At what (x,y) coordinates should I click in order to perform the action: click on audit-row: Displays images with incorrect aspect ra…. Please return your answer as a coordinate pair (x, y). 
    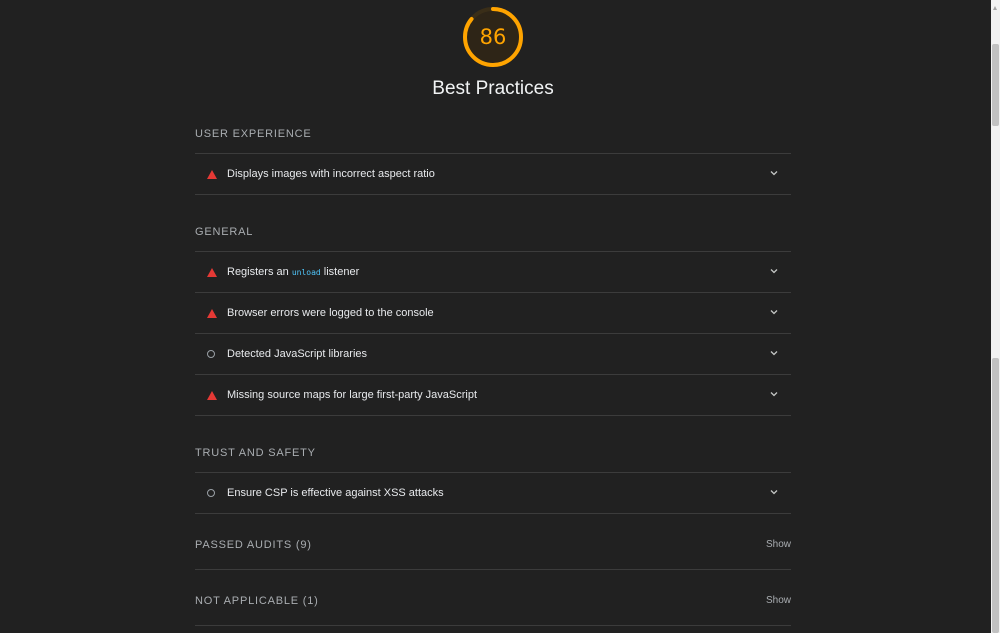
    Looking at the image, I should click on (493, 174).